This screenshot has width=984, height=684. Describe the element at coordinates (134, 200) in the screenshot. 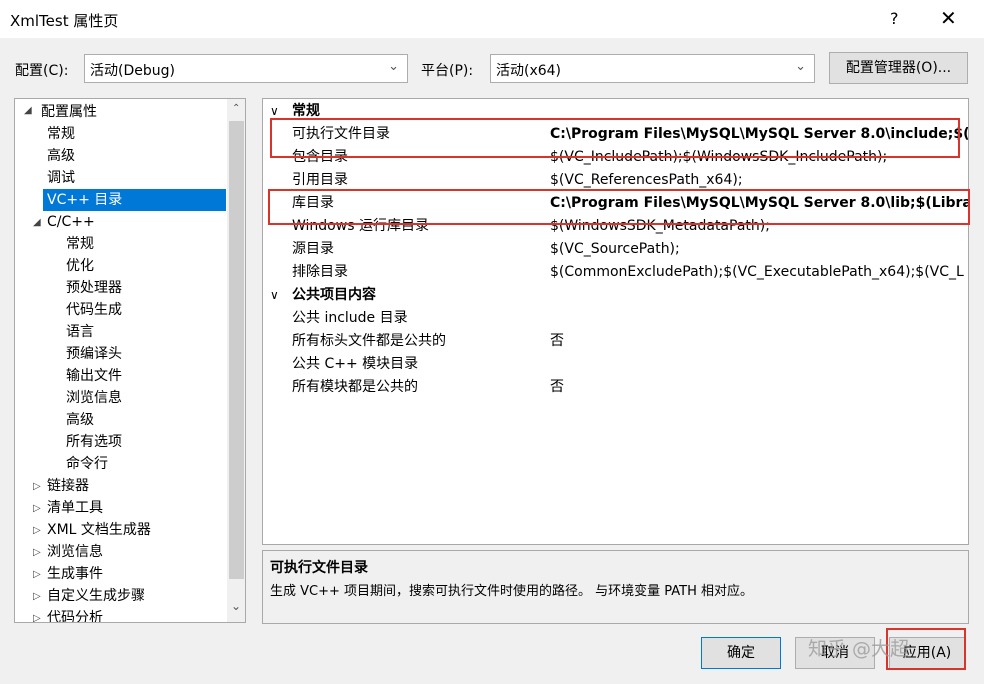

I see `tree-item: VC++ 目录` at that location.